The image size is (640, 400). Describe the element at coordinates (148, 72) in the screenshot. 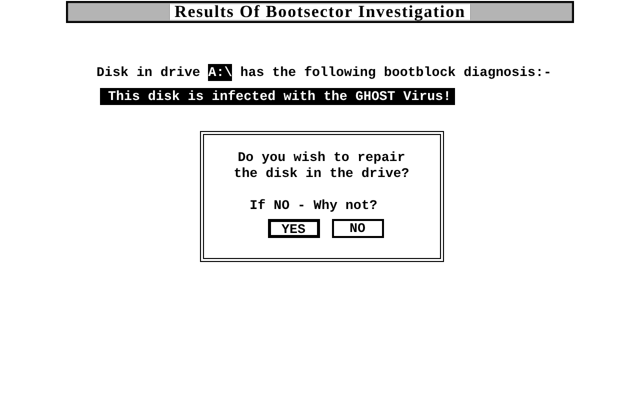

I see `diagnosis-text: Disk in drive` at that location.